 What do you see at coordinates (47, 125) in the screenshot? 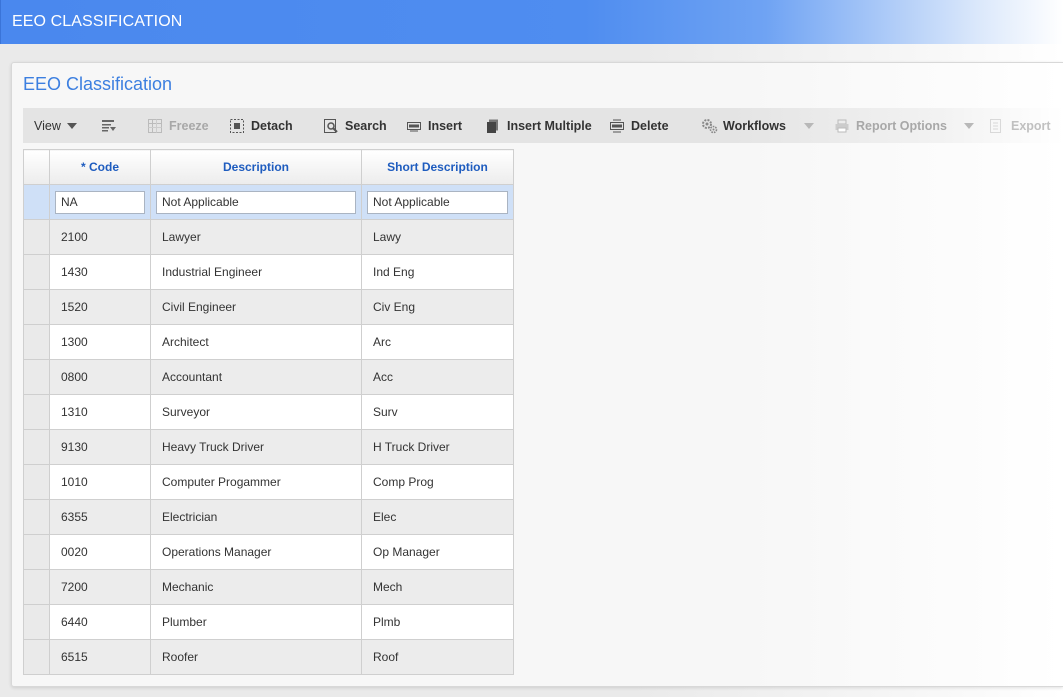
I see `view-label: View` at bounding box center [47, 125].